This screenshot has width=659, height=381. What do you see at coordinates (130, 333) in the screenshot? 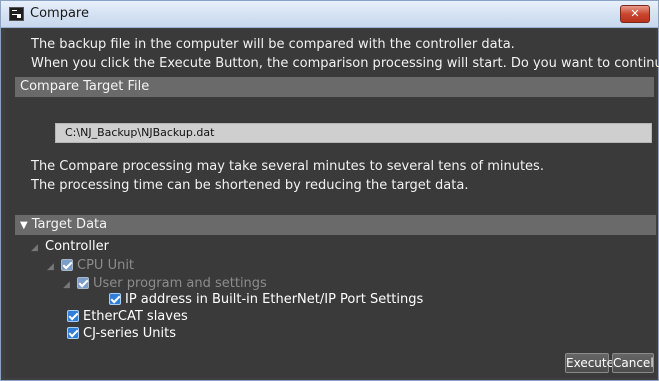
I see `tree-label-cj-series: CJ-series Units` at bounding box center [130, 333].